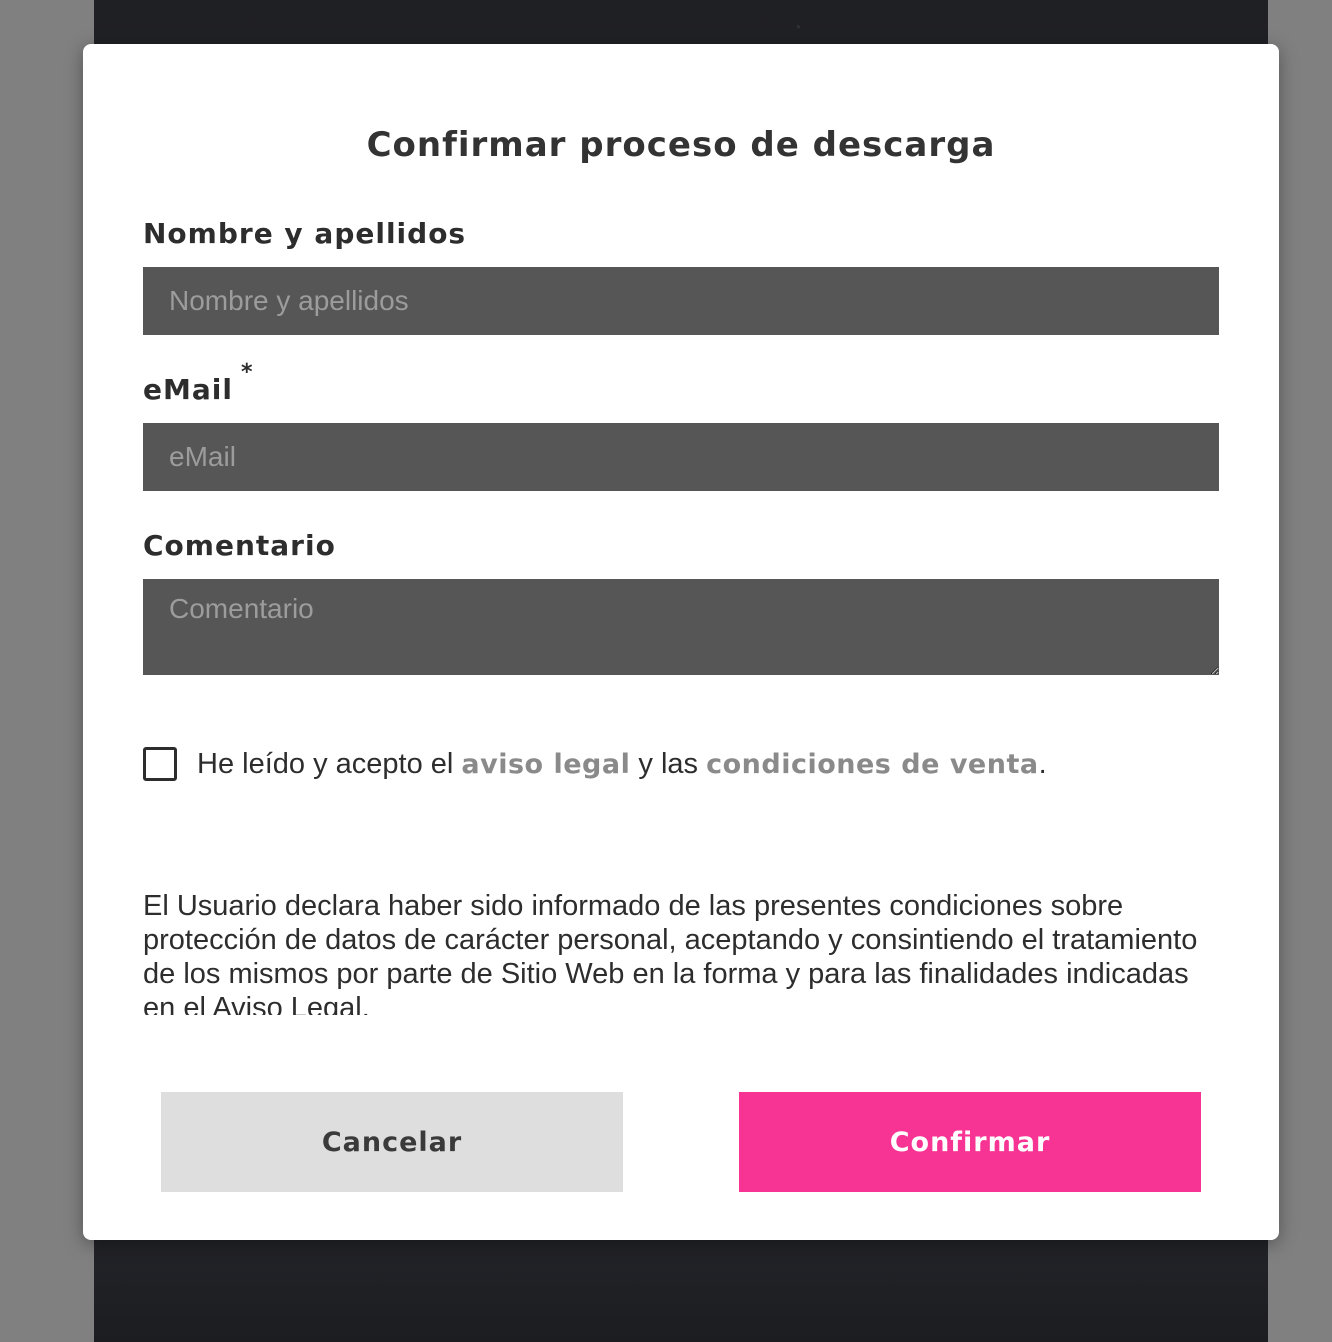 The height and width of the screenshot is (1342, 1332). What do you see at coordinates (329, 763) in the screenshot?
I see `consent-text-before: He leído y acepto el` at bounding box center [329, 763].